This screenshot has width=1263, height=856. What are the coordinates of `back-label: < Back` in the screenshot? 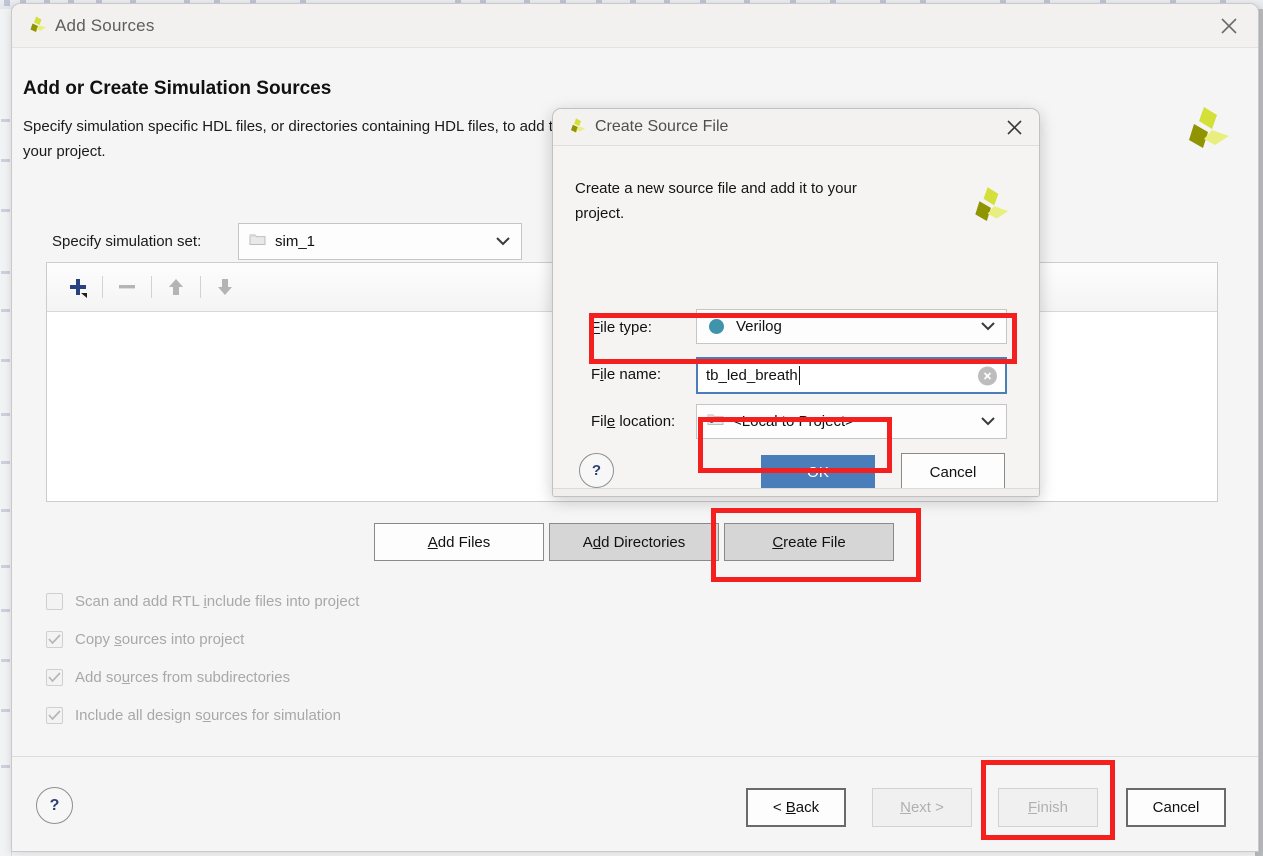 It's located at (796, 807).